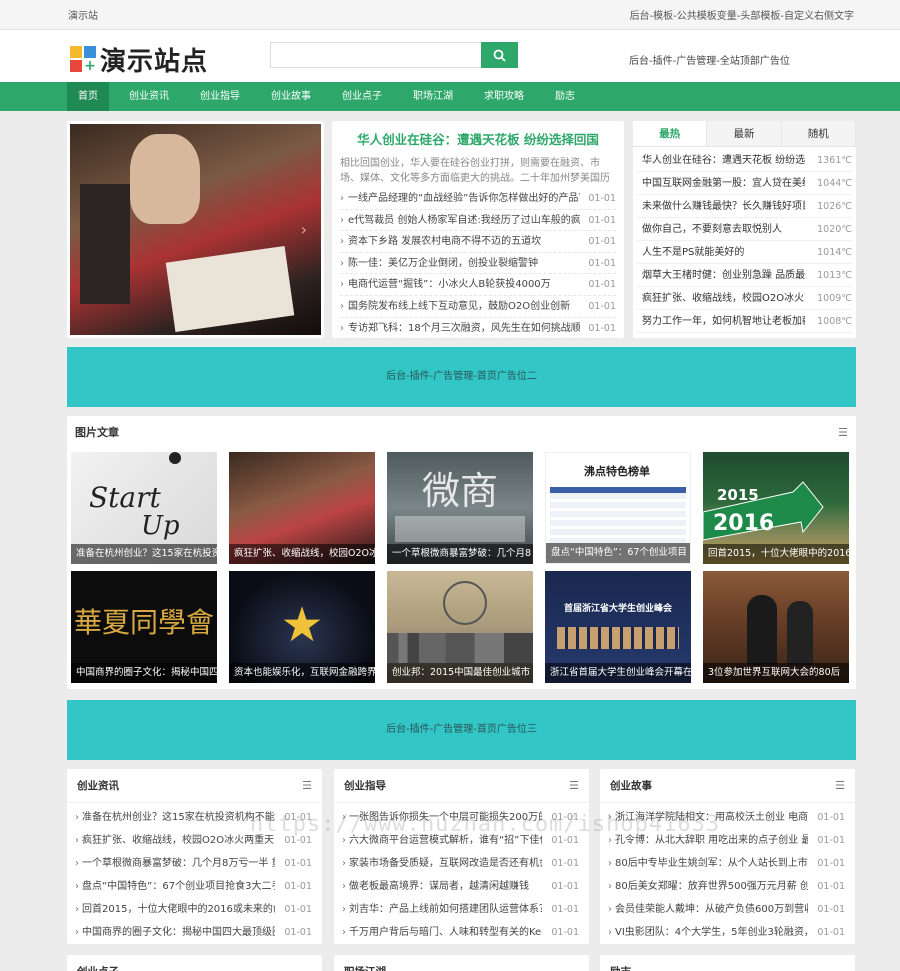  What do you see at coordinates (744, 252) in the screenshot?
I see `list-item: 人生不是PS就能美好的 1014℃` at bounding box center [744, 252].